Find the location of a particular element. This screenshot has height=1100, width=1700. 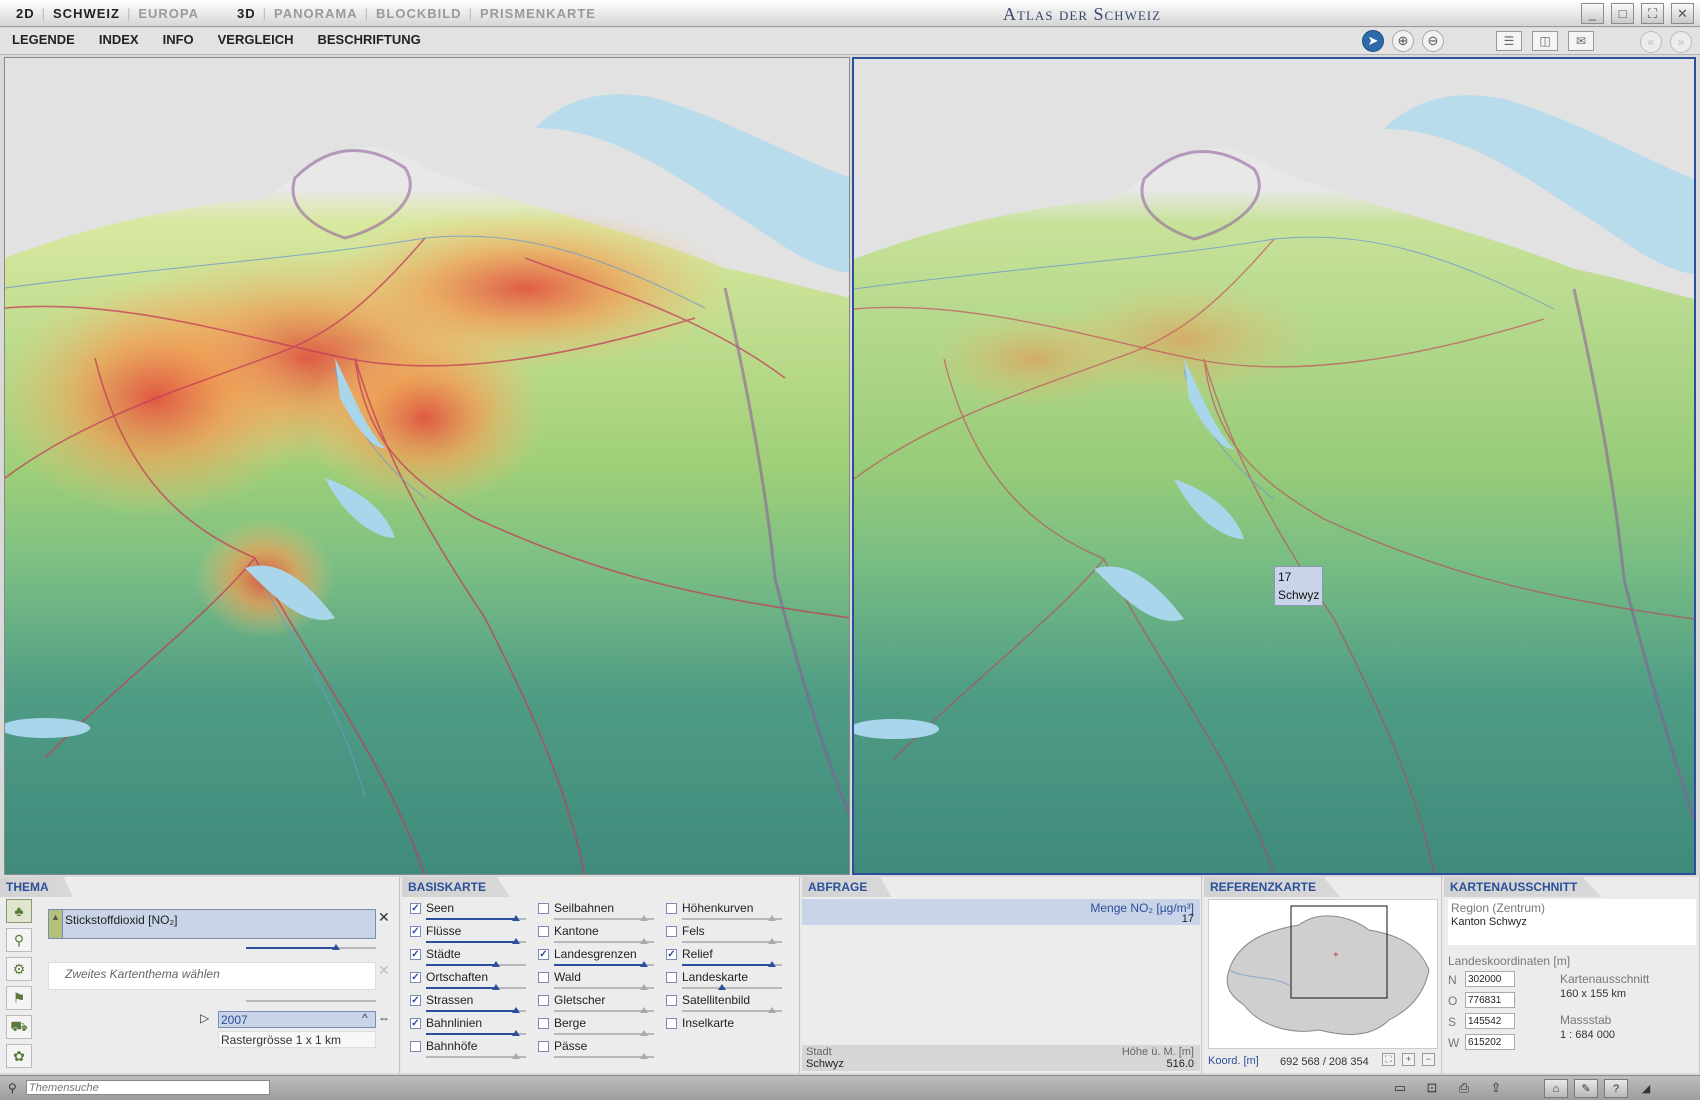

layer-landesgrenzen: ✓ Landesgrenzen is located at coordinates (598, 956).